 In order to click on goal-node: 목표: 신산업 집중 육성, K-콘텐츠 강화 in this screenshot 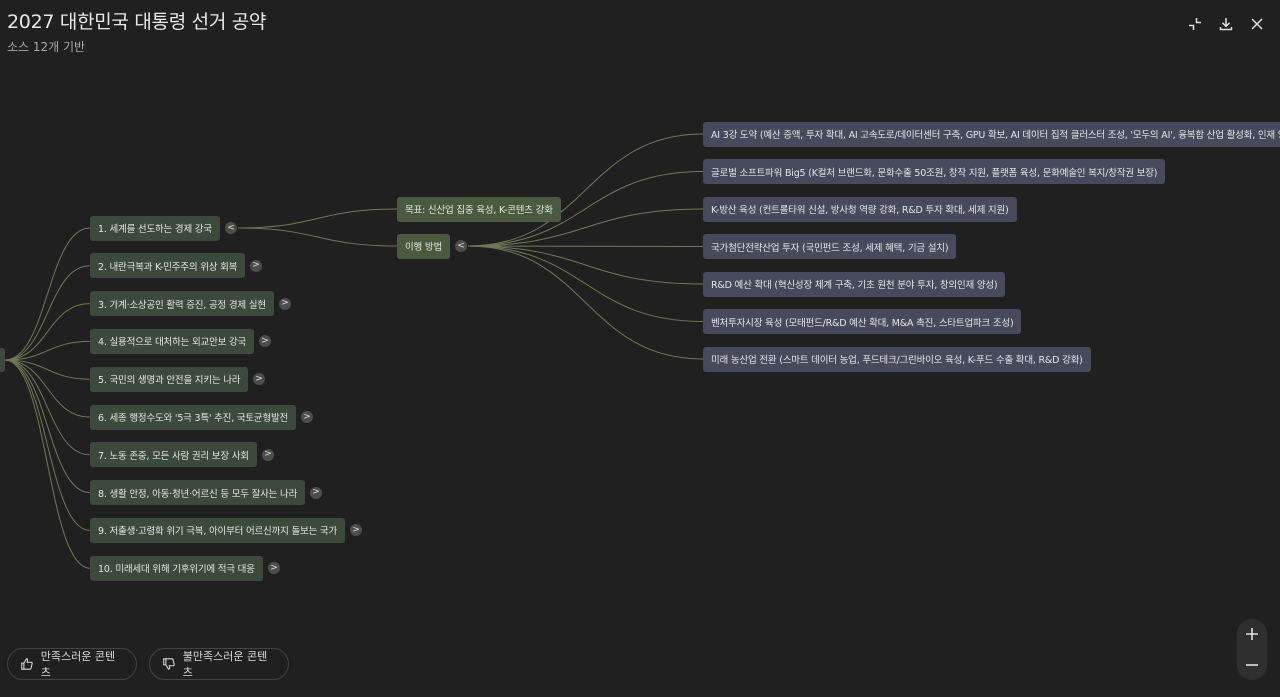, I will do `click(479, 209)`.